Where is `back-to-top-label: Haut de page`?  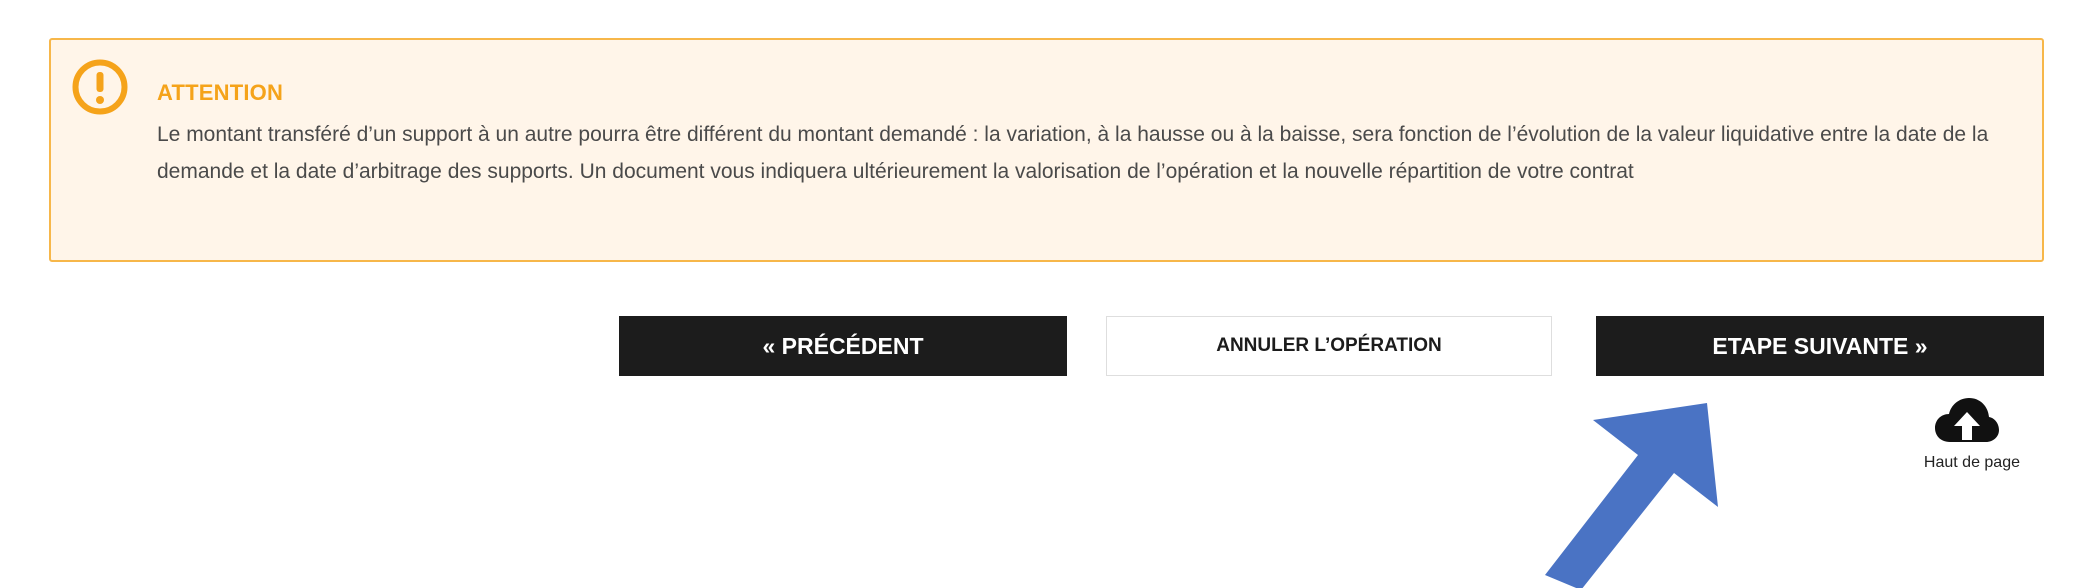 back-to-top-label: Haut de page is located at coordinates (1971, 462).